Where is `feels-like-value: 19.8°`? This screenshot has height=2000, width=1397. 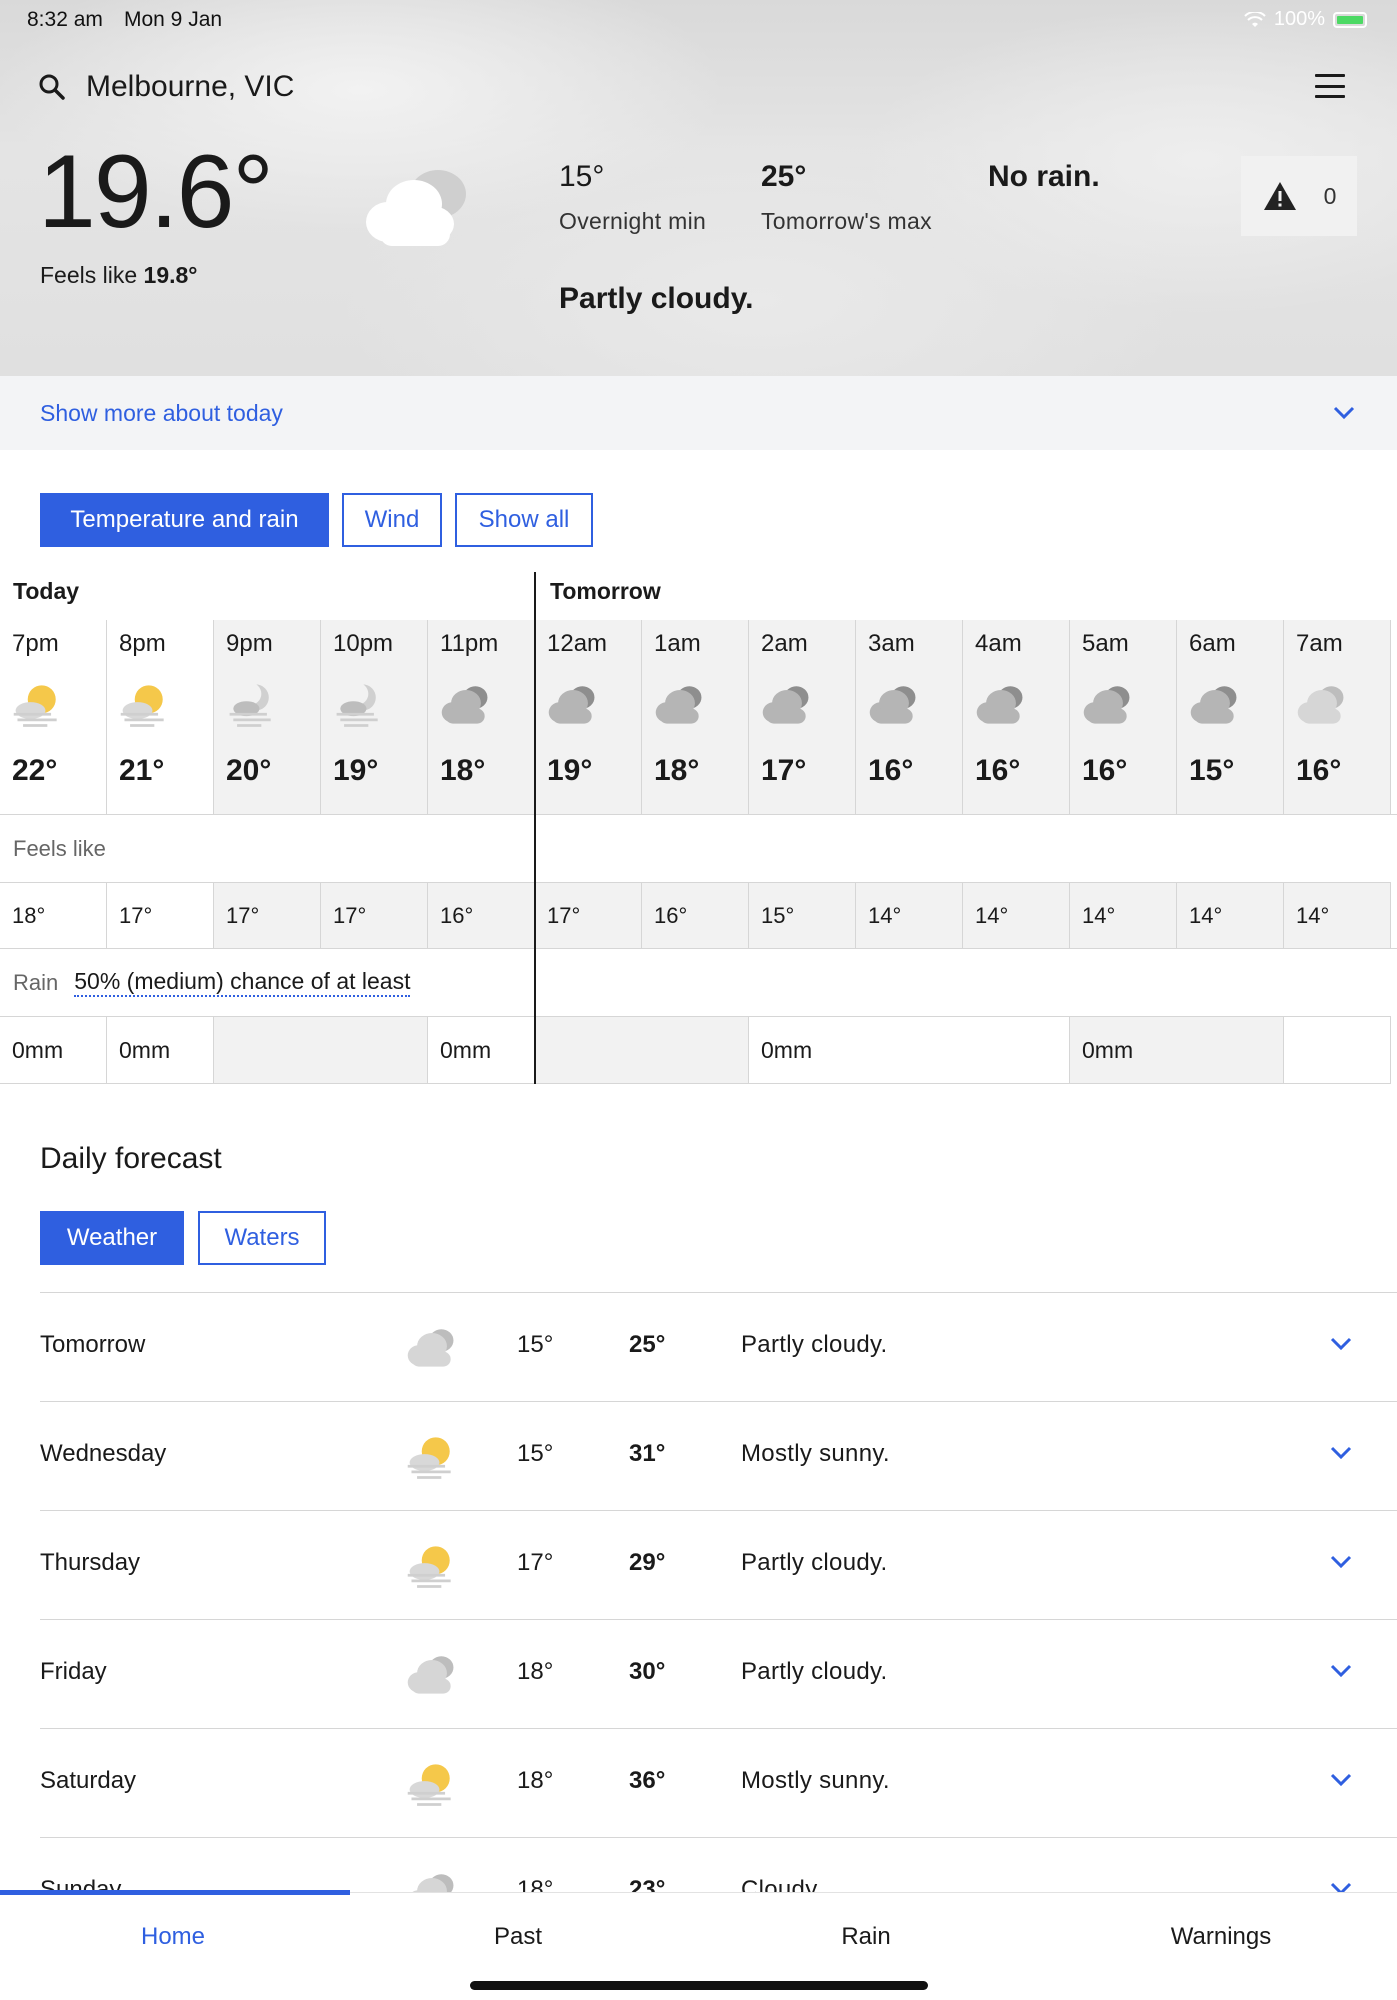 feels-like-value: 19.8° is located at coordinates (170, 275).